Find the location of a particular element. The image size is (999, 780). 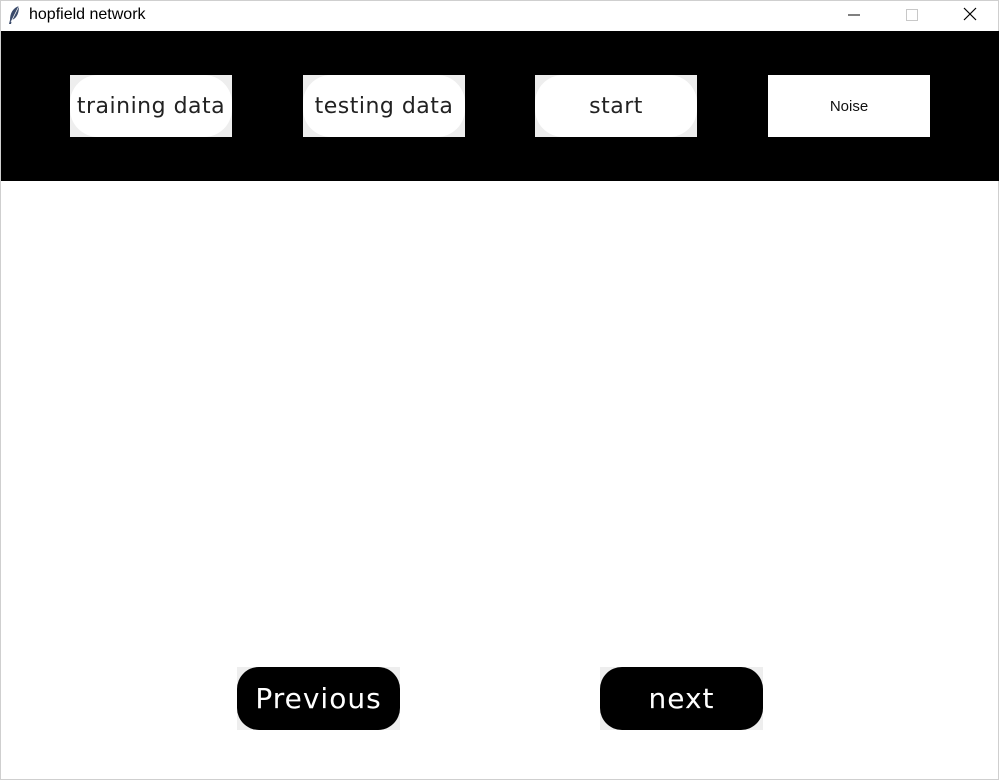

testing-data-label: testing data is located at coordinates (384, 106).